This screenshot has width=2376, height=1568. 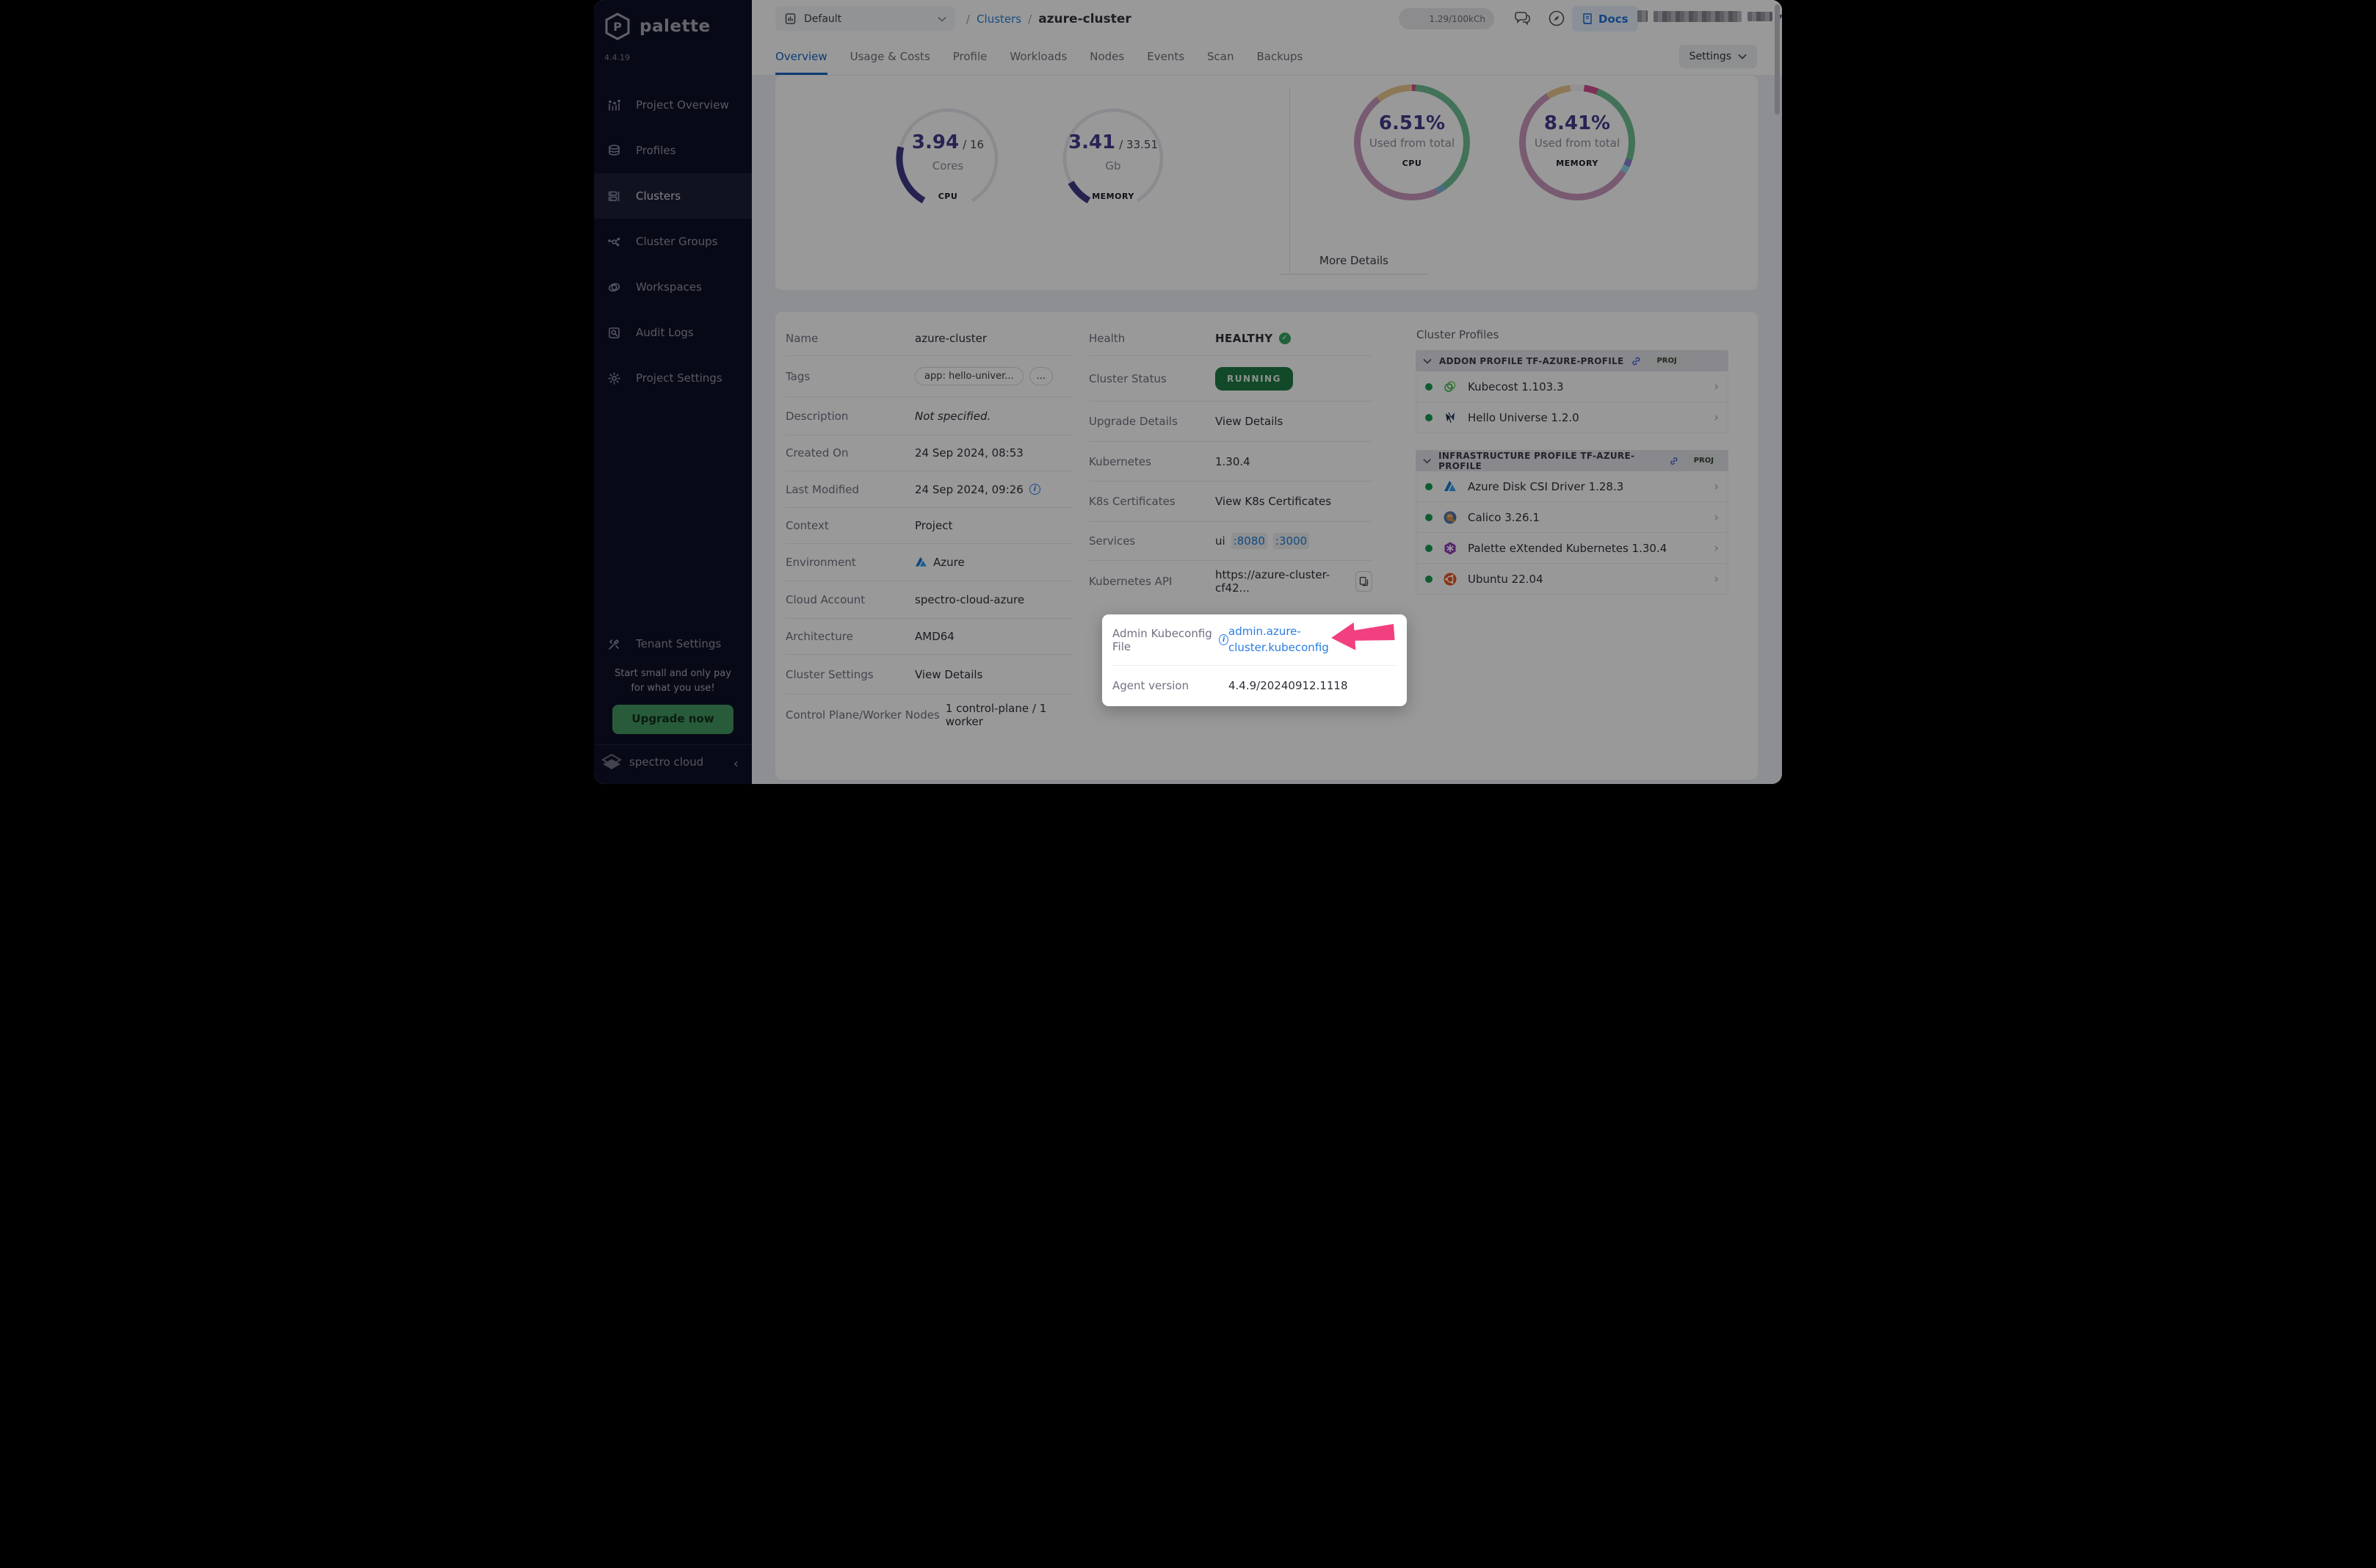 I want to click on agent-version-value: 4.4.9/20240912.1118, so click(x=1288, y=685).